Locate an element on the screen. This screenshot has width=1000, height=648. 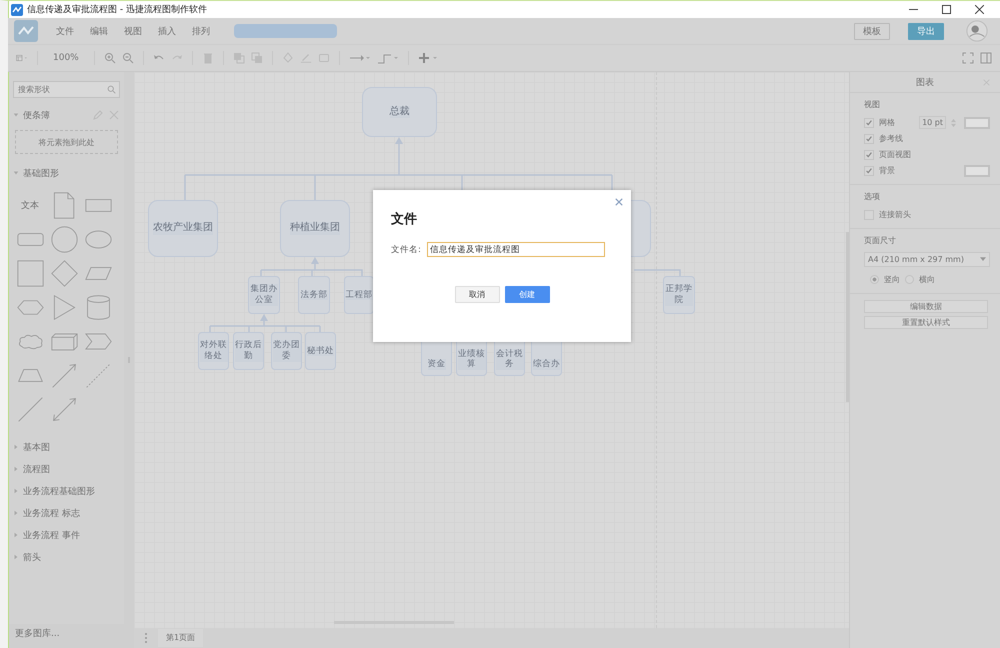
section-title: 箭头 is located at coordinates (32, 558).